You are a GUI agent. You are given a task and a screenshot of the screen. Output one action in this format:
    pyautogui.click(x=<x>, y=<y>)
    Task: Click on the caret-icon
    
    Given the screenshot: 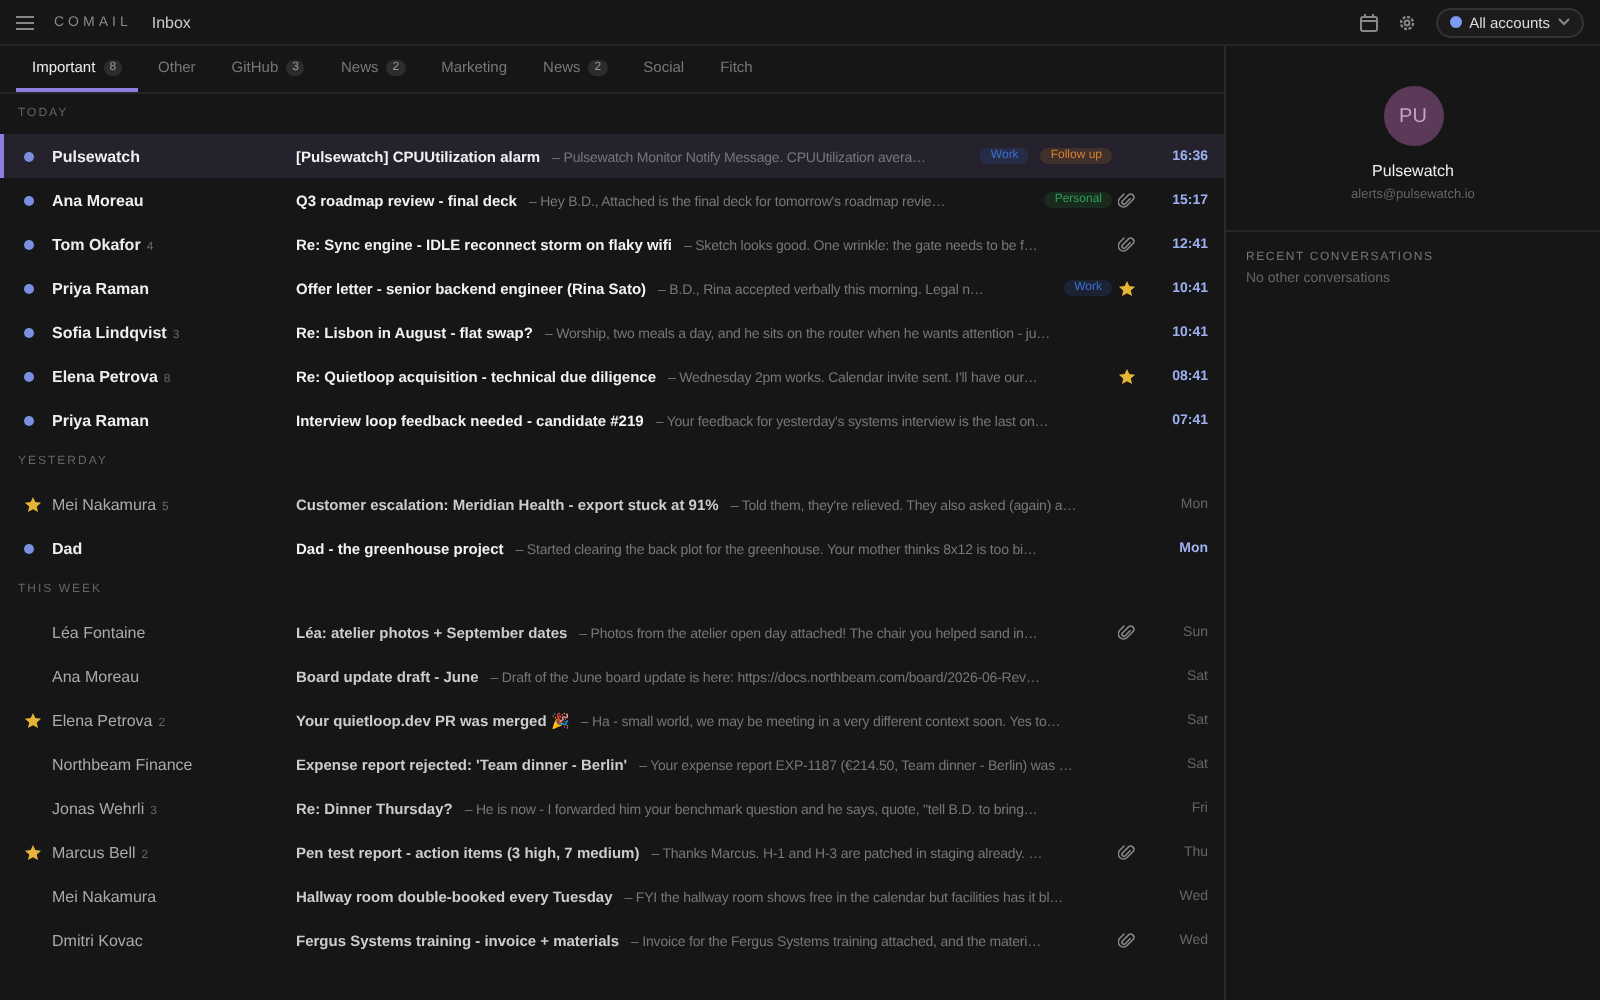 What is the action you would take?
    pyautogui.click(x=1564, y=22)
    